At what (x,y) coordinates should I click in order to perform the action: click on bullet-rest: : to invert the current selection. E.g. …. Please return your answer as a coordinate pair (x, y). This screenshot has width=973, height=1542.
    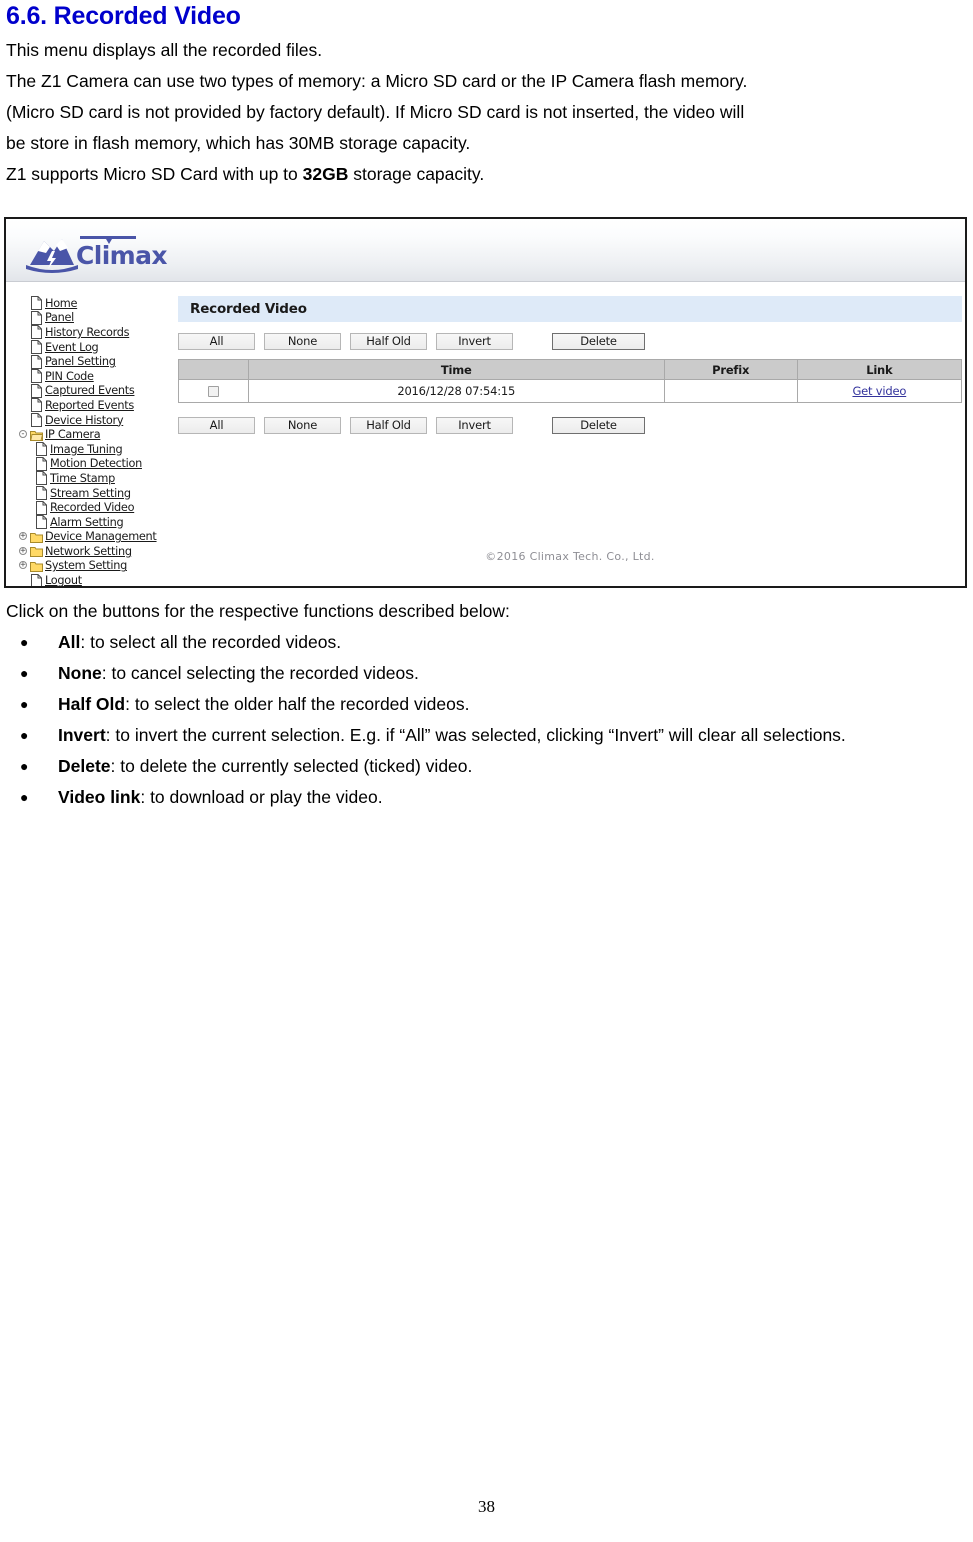
    Looking at the image, I should click on (475, 735).